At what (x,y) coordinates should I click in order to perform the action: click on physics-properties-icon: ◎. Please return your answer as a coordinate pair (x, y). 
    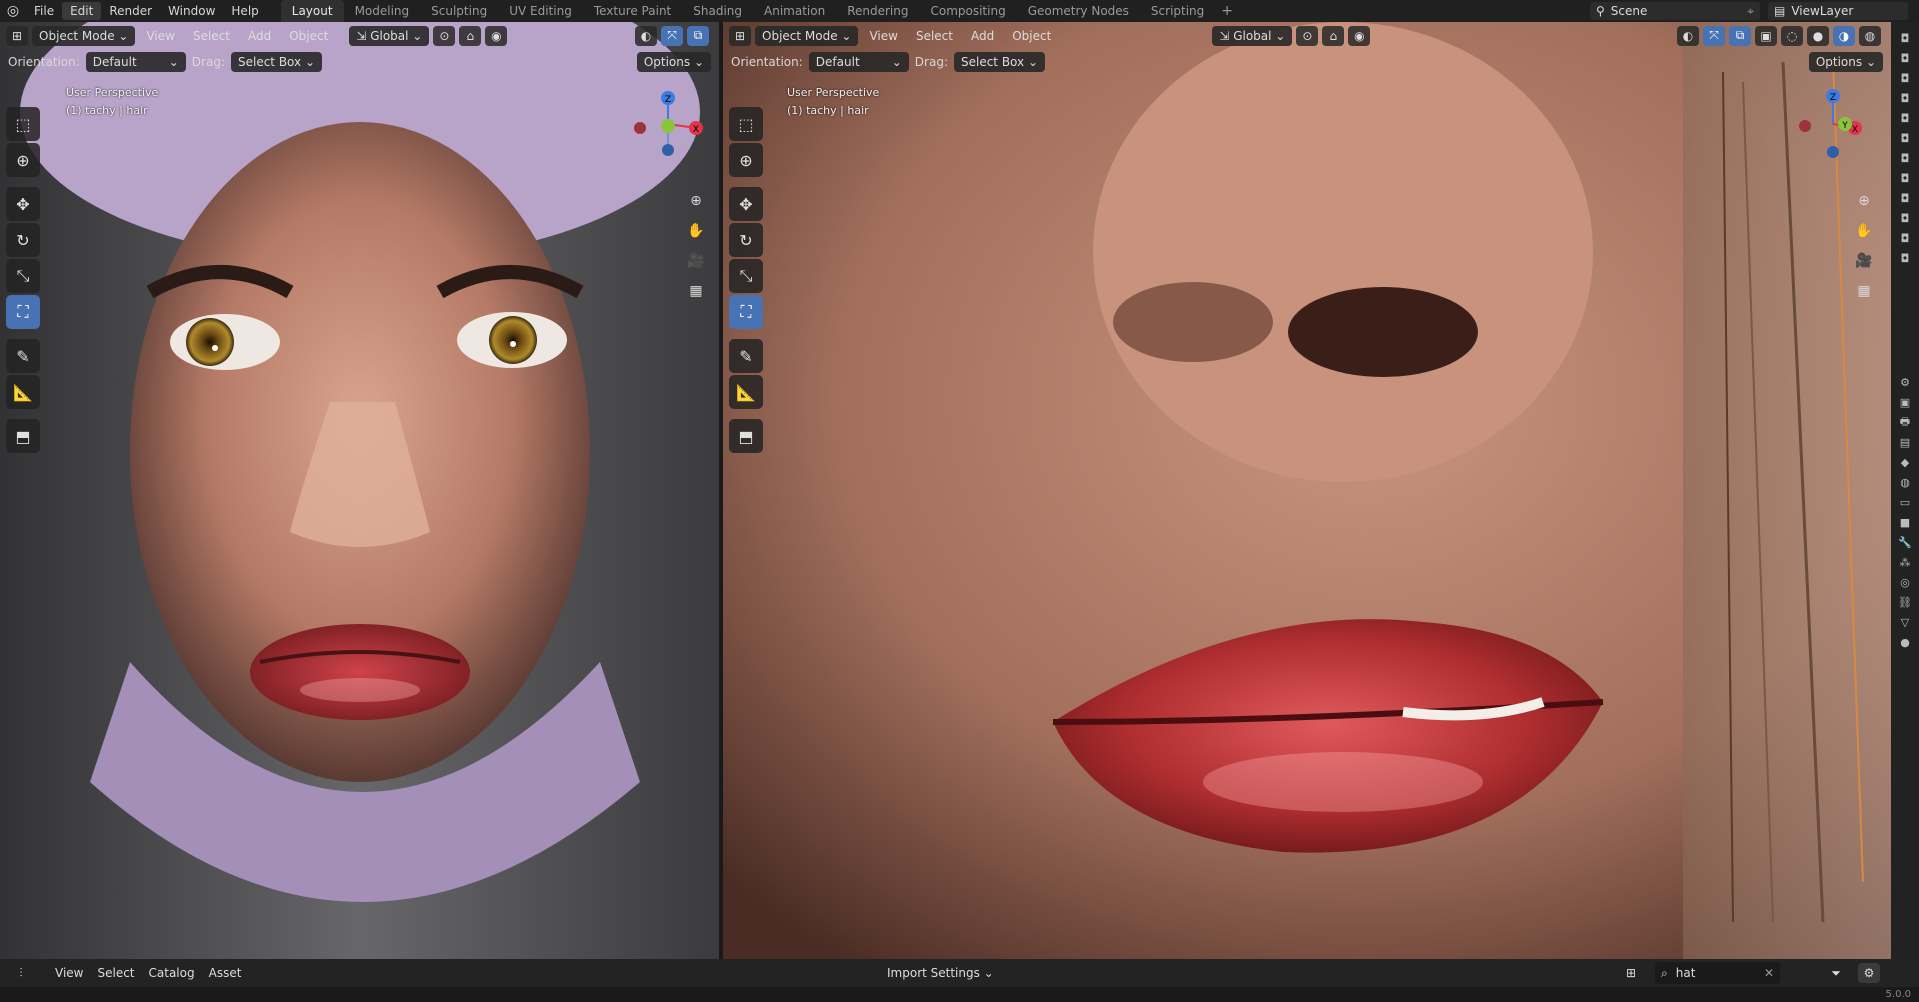
    Looking at the image, I should click on (1905, 582).